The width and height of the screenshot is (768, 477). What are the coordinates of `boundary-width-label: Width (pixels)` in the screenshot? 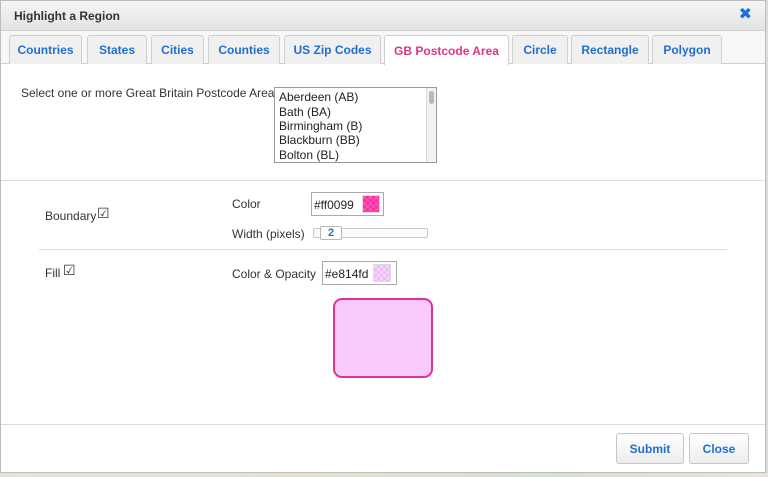 It's located at (268, 234).